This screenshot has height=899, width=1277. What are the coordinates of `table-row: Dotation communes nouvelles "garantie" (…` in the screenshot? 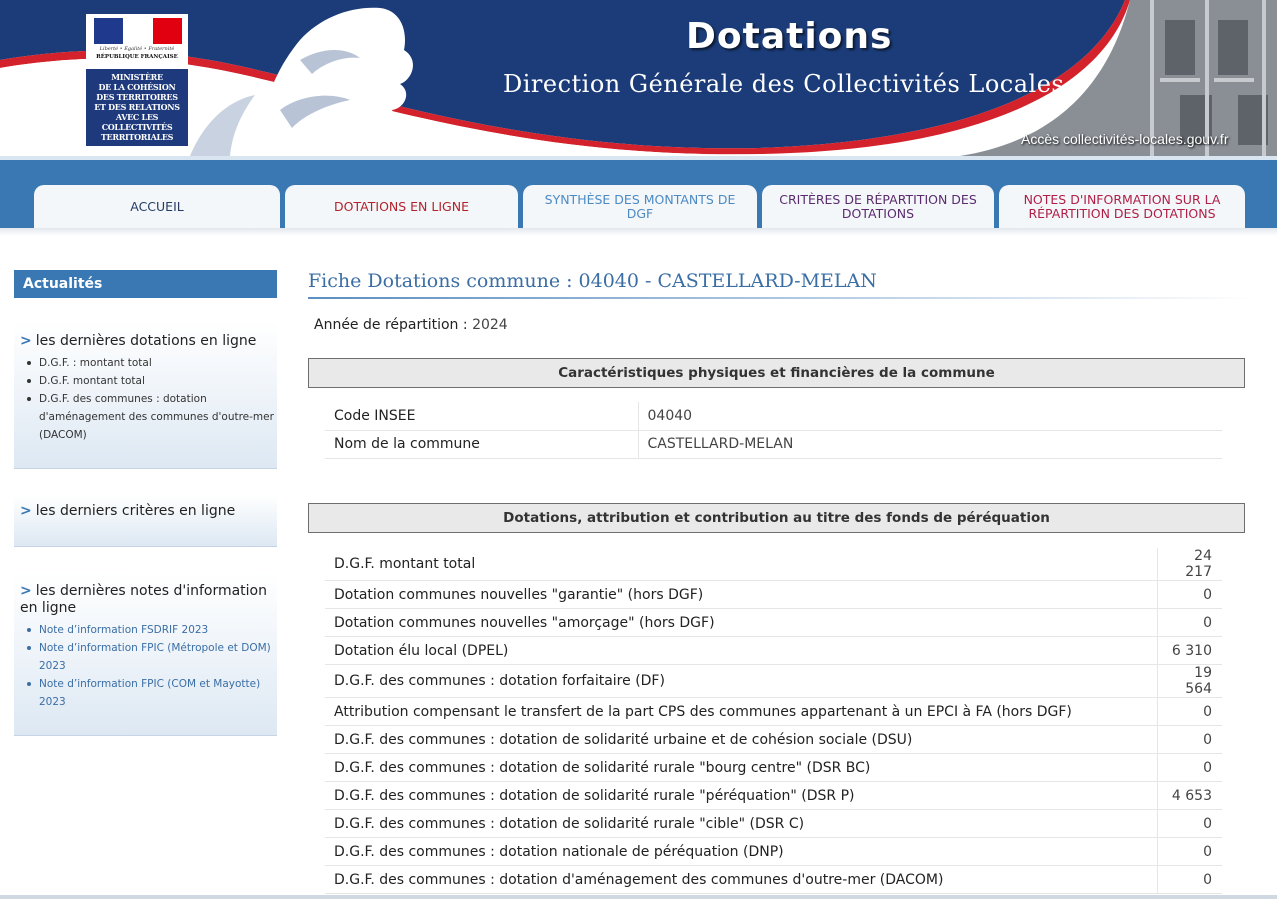 It's located at (773, 594).